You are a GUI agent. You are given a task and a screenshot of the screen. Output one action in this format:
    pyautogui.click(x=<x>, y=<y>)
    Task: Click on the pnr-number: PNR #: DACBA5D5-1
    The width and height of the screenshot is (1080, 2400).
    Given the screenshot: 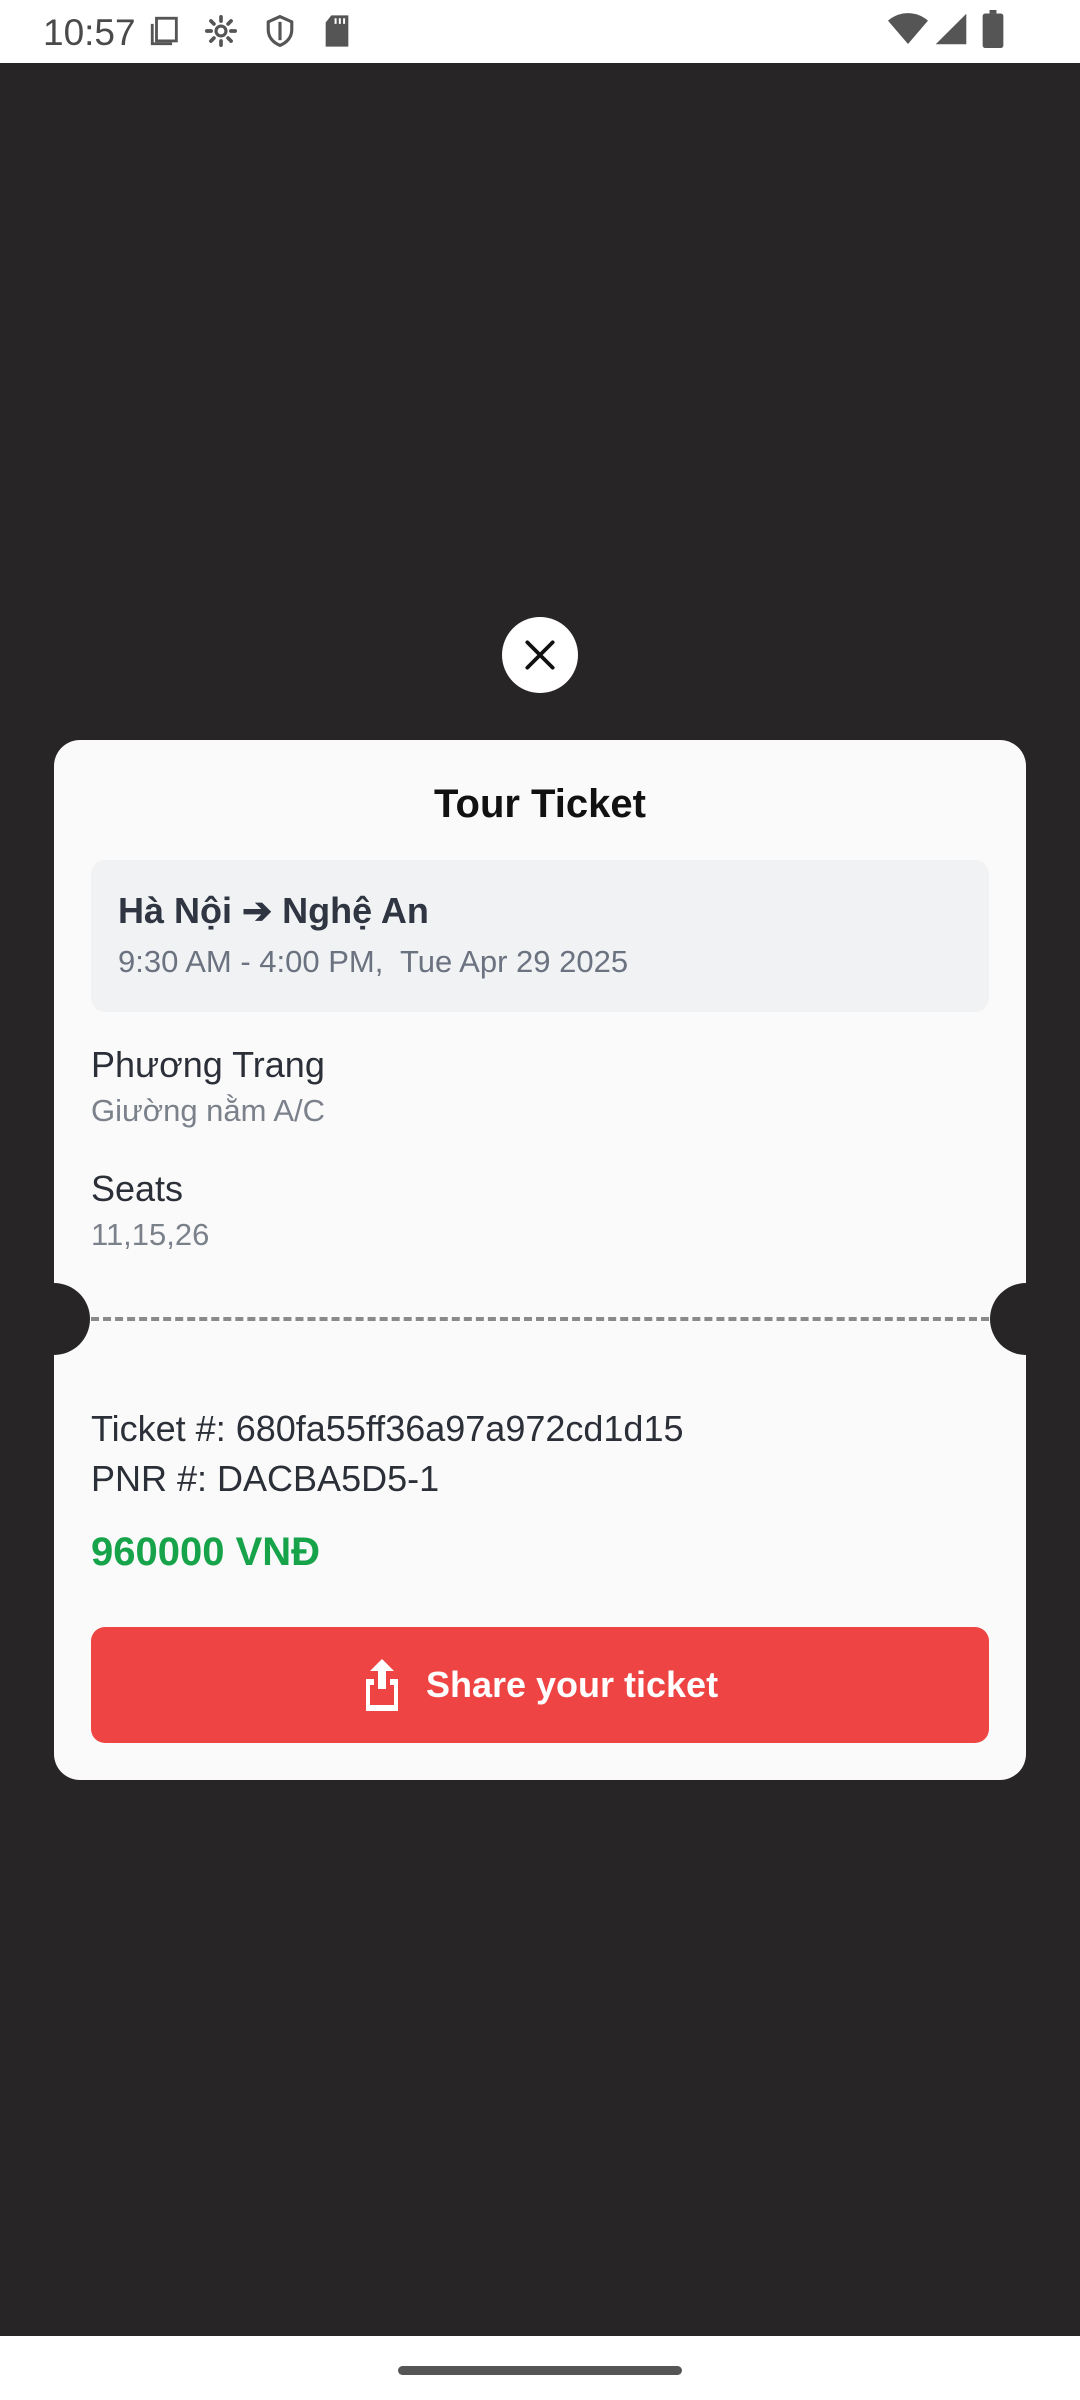 What is the action you would take?
    pyautogui.click(x=265, y=1478)
    